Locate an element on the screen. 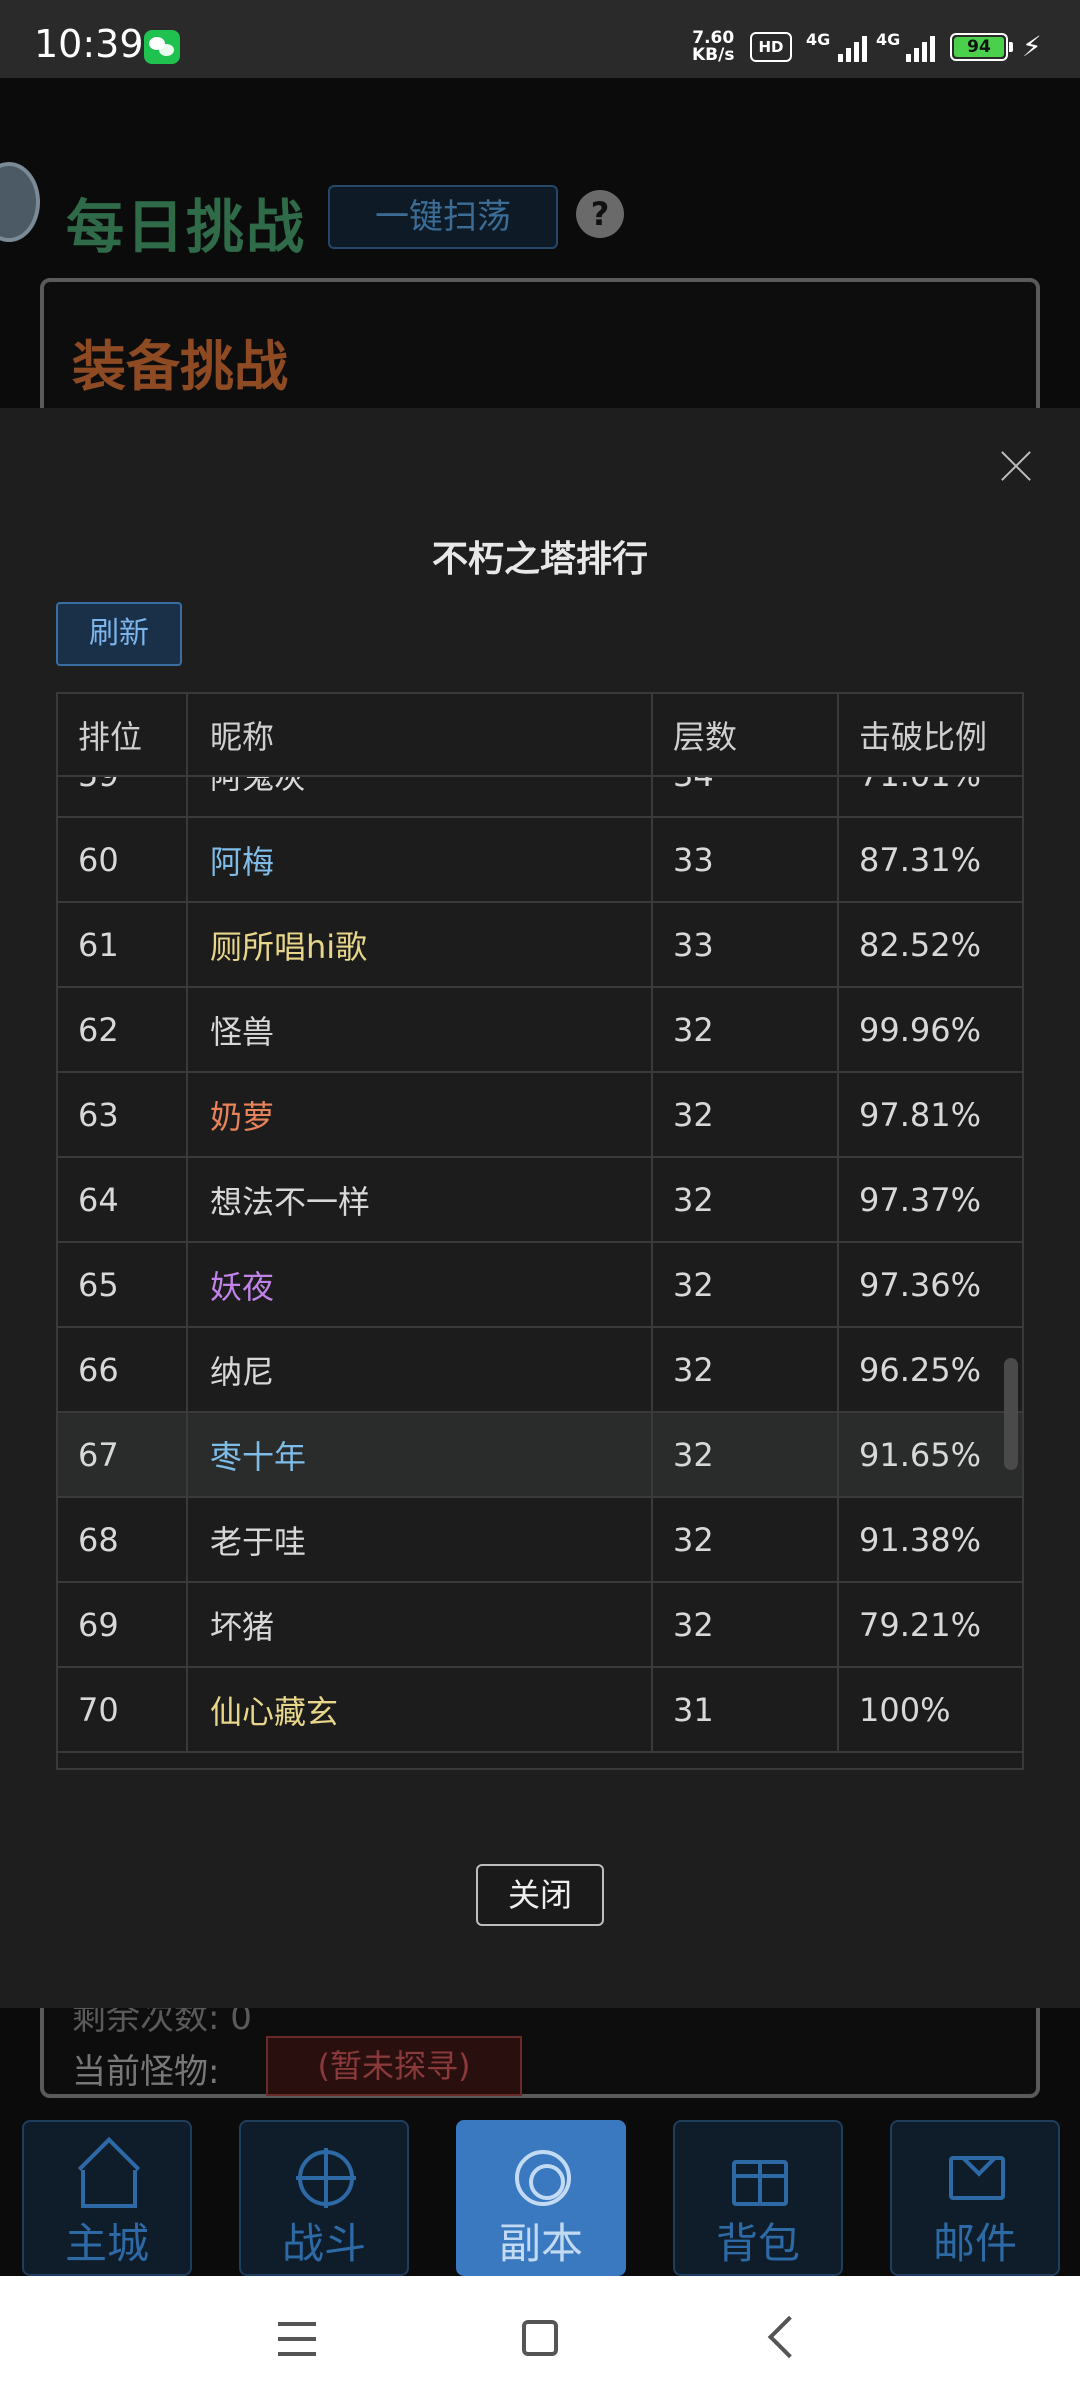 The height and width of the screenshot is (2401, 1080). back-icon is located at coordinates (789, 2337).